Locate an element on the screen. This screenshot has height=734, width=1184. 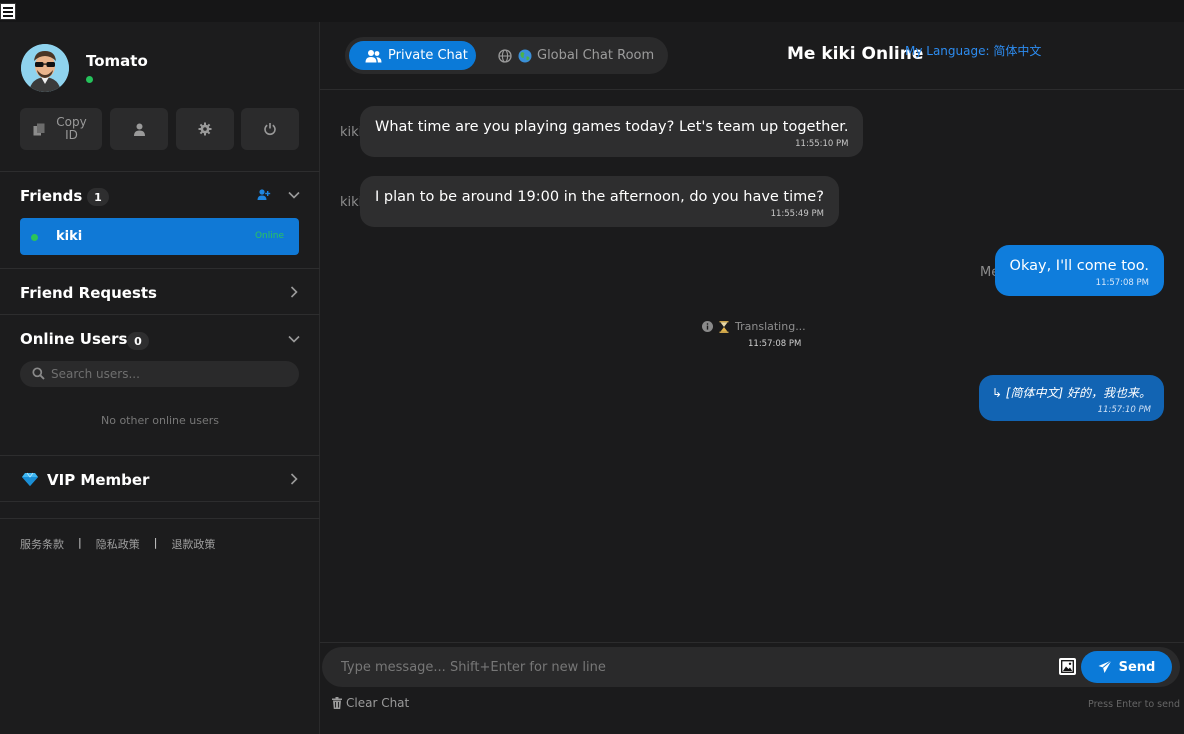
status-indicator is located at coordinates (89, 79).